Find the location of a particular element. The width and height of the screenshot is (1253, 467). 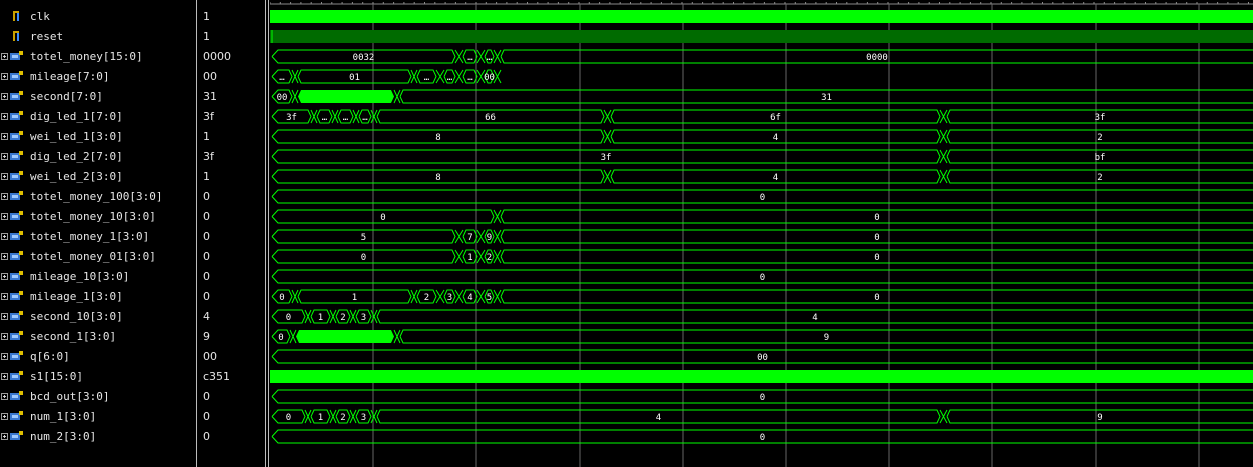

bus-value-label: 0000 is located at coordinates (877, 58).